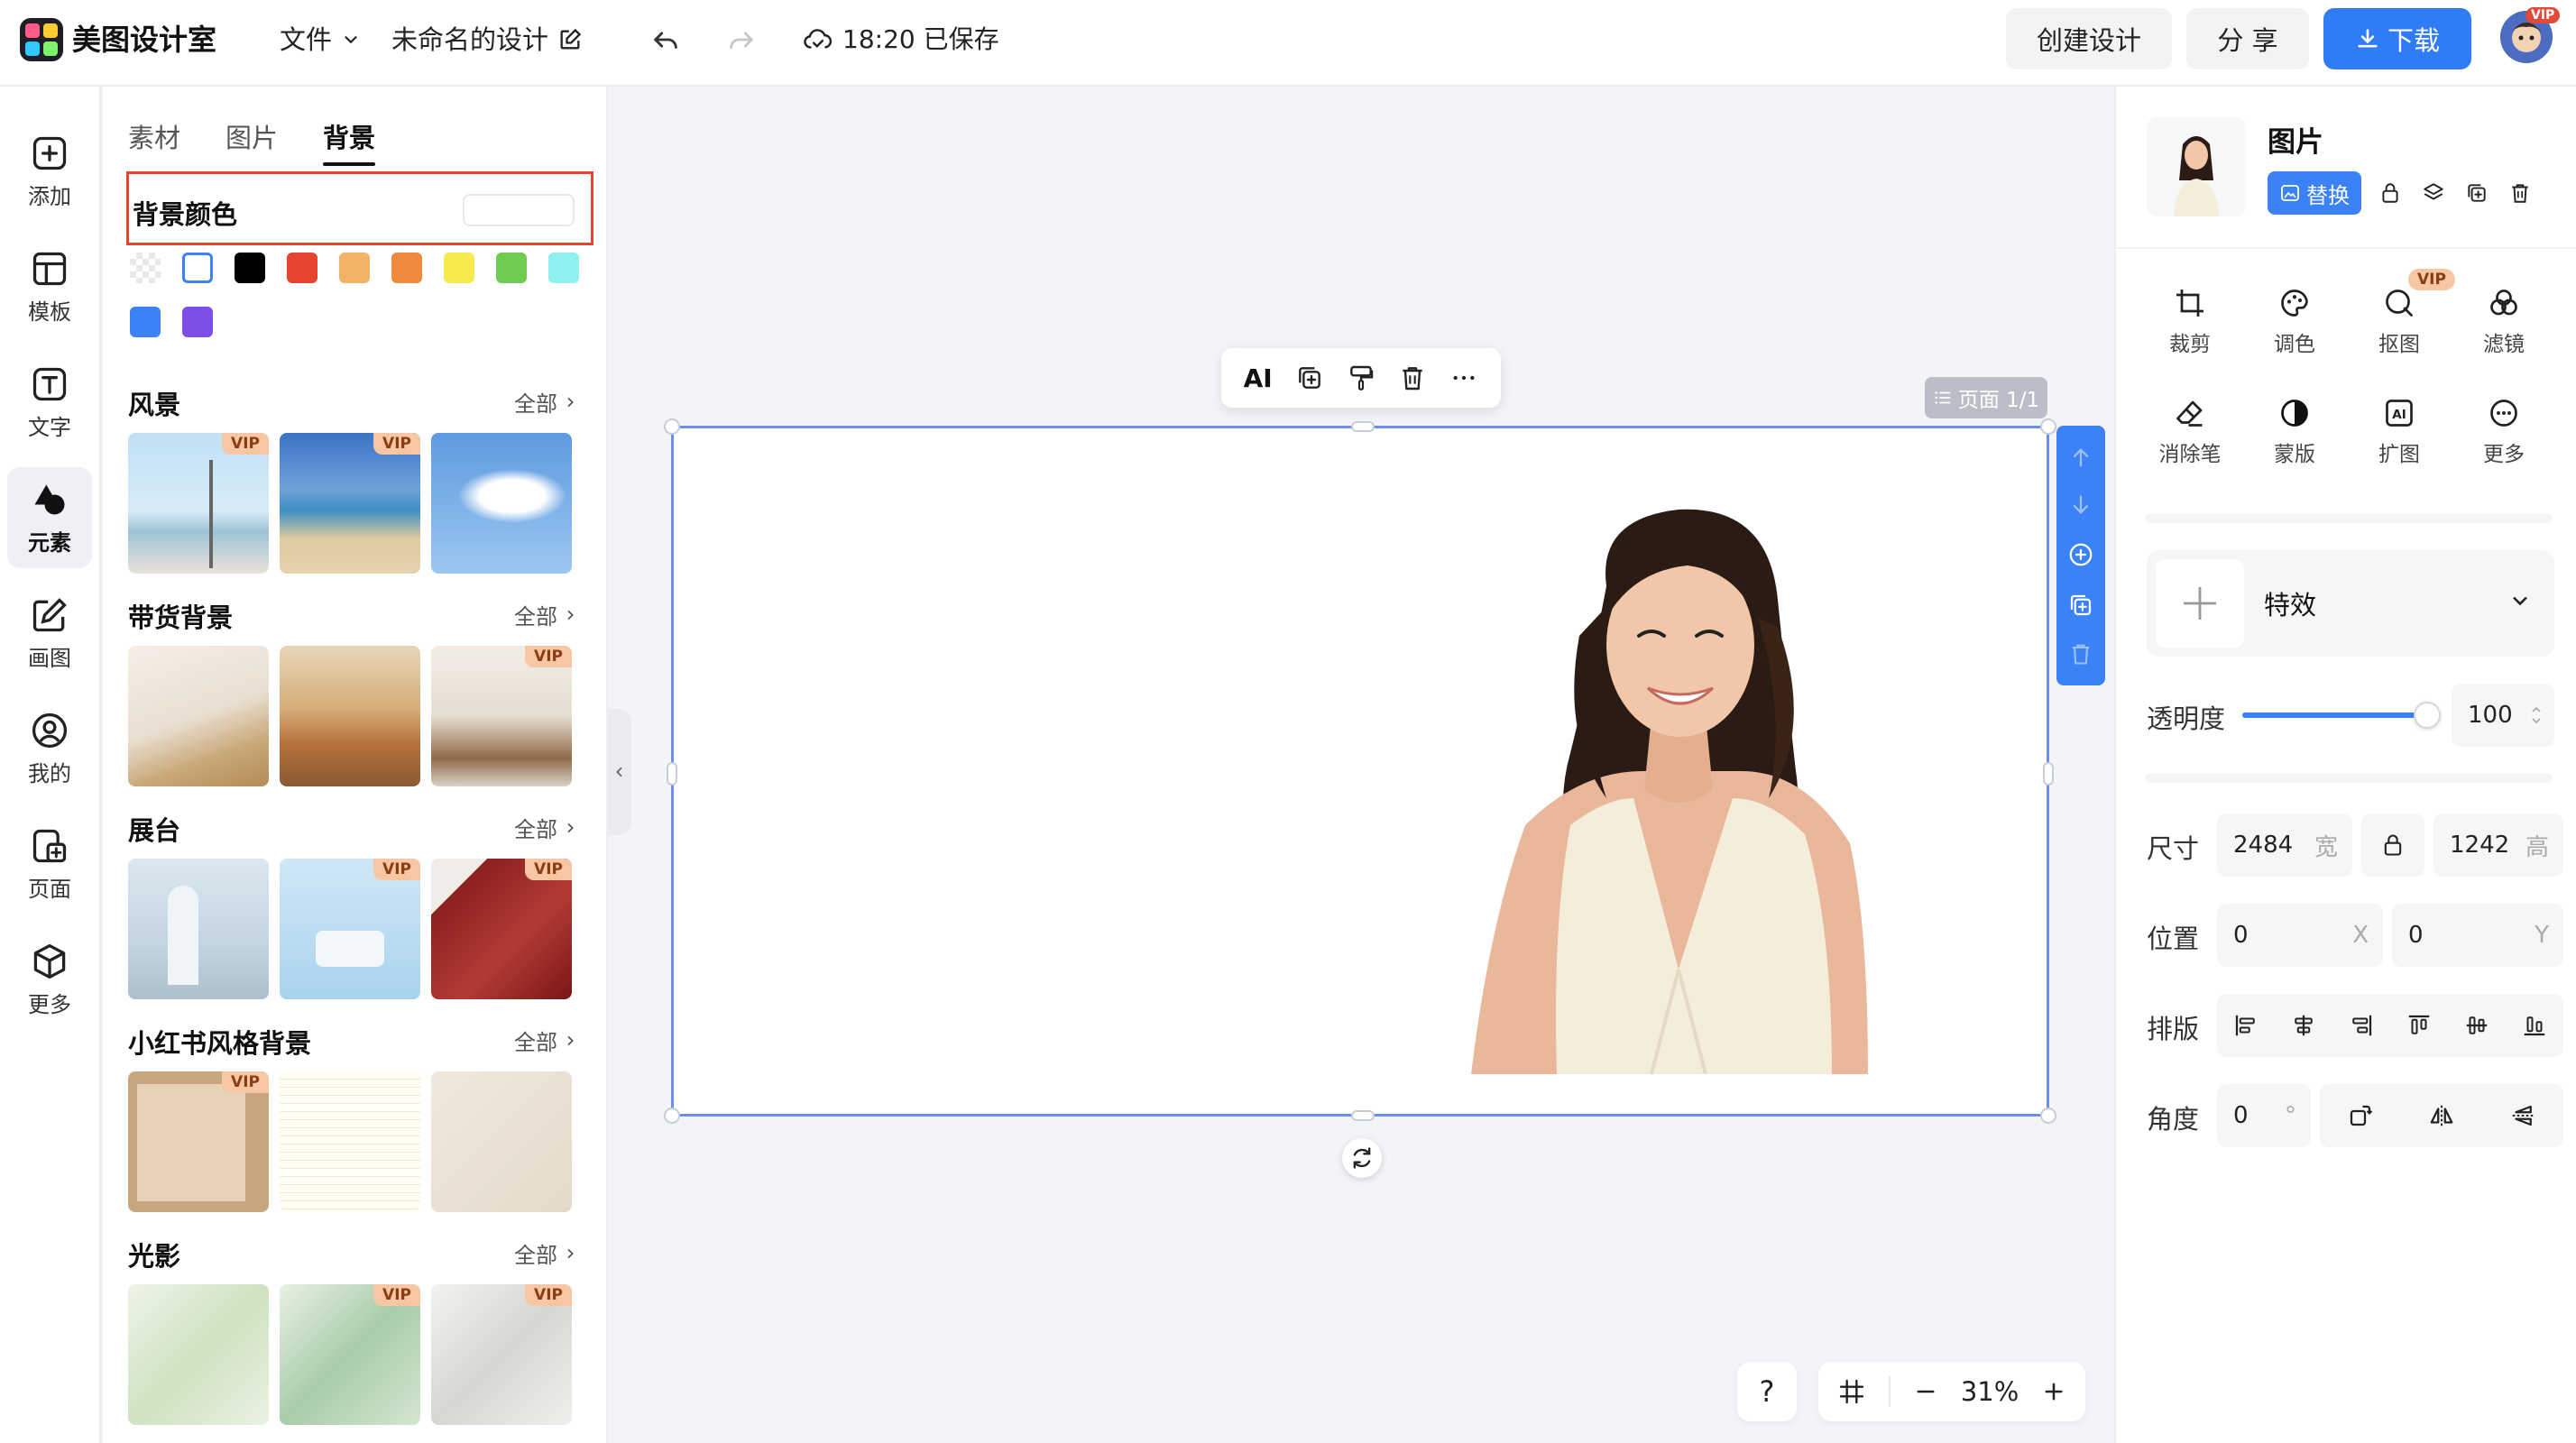  Describe the element at coordinates (2080, 605) in the screenshot. I see `duplicate-page-icon` at that location.